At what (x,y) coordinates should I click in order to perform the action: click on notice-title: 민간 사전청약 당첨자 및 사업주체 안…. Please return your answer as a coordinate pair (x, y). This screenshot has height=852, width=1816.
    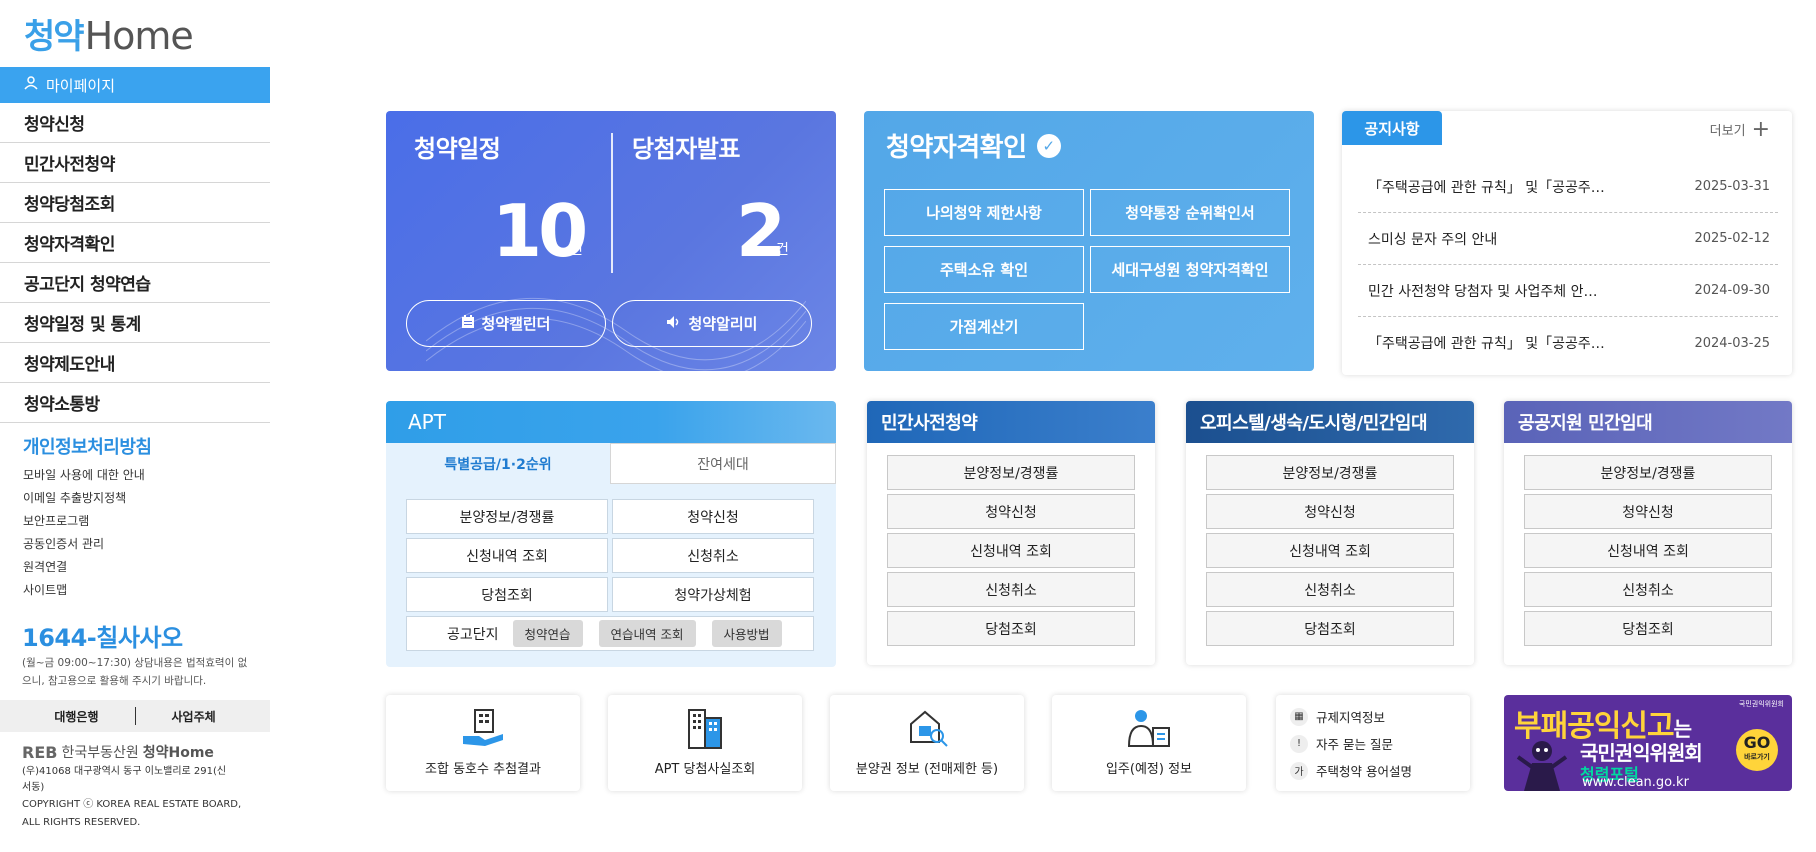
    Looking at the image, I should click on (1483, 291).